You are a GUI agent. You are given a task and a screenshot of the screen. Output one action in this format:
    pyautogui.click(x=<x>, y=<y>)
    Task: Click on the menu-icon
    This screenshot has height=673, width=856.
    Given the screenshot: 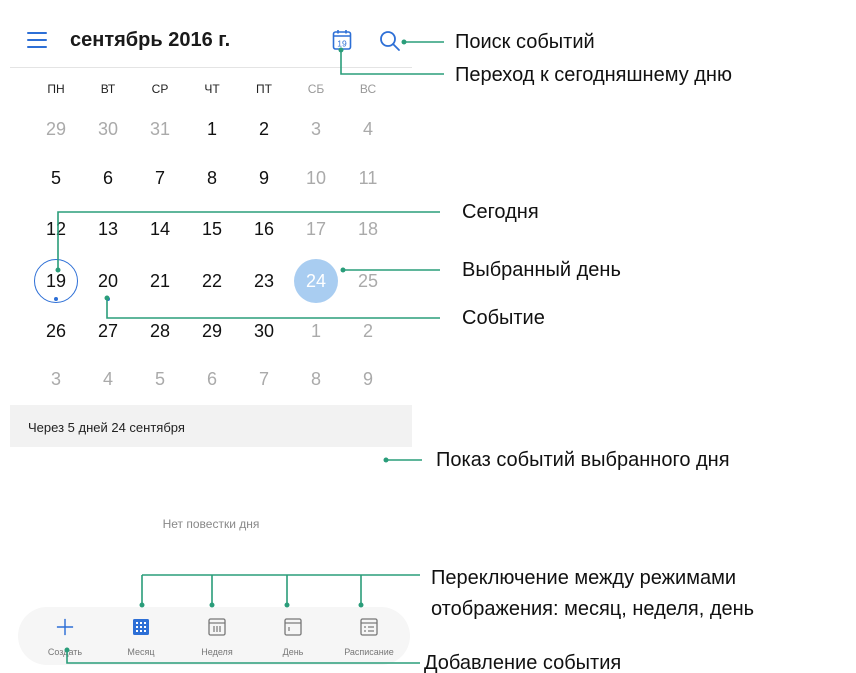 What is the action you would take?
    pyautogui.click(x=37, y=40)
    